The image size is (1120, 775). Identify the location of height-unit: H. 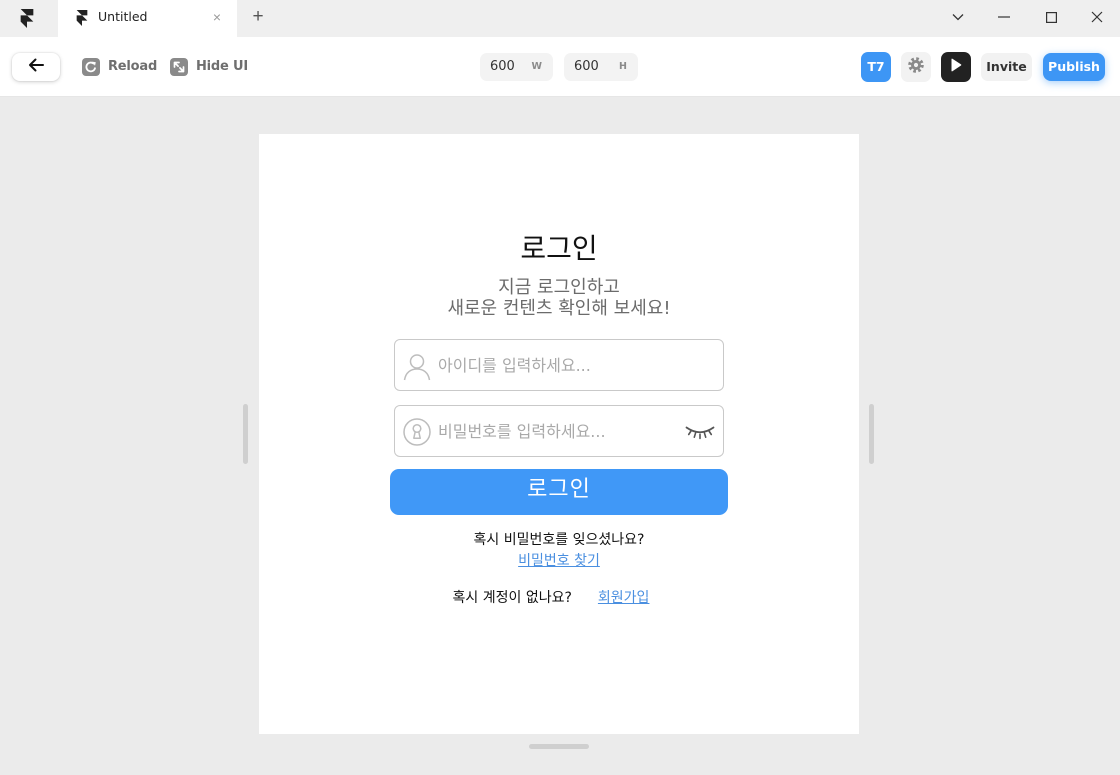
(623, 66).